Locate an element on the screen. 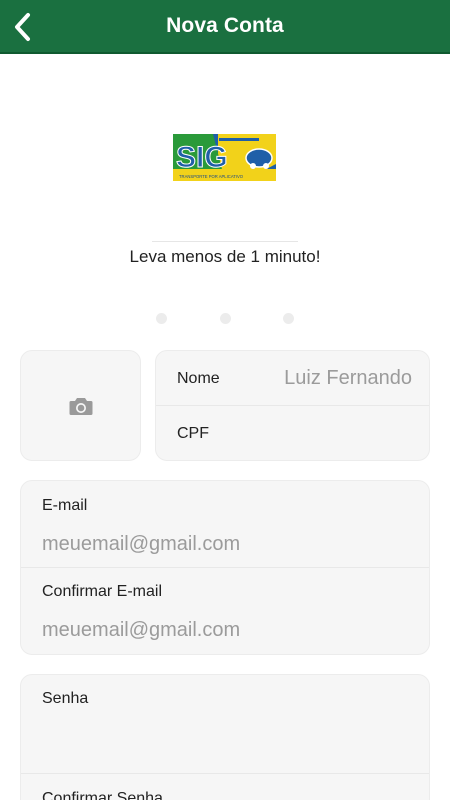 This screenshot has height=800, width=450. personal-info-card: Nome Luiz Fernando CPF is located at coordinates (292, 405).